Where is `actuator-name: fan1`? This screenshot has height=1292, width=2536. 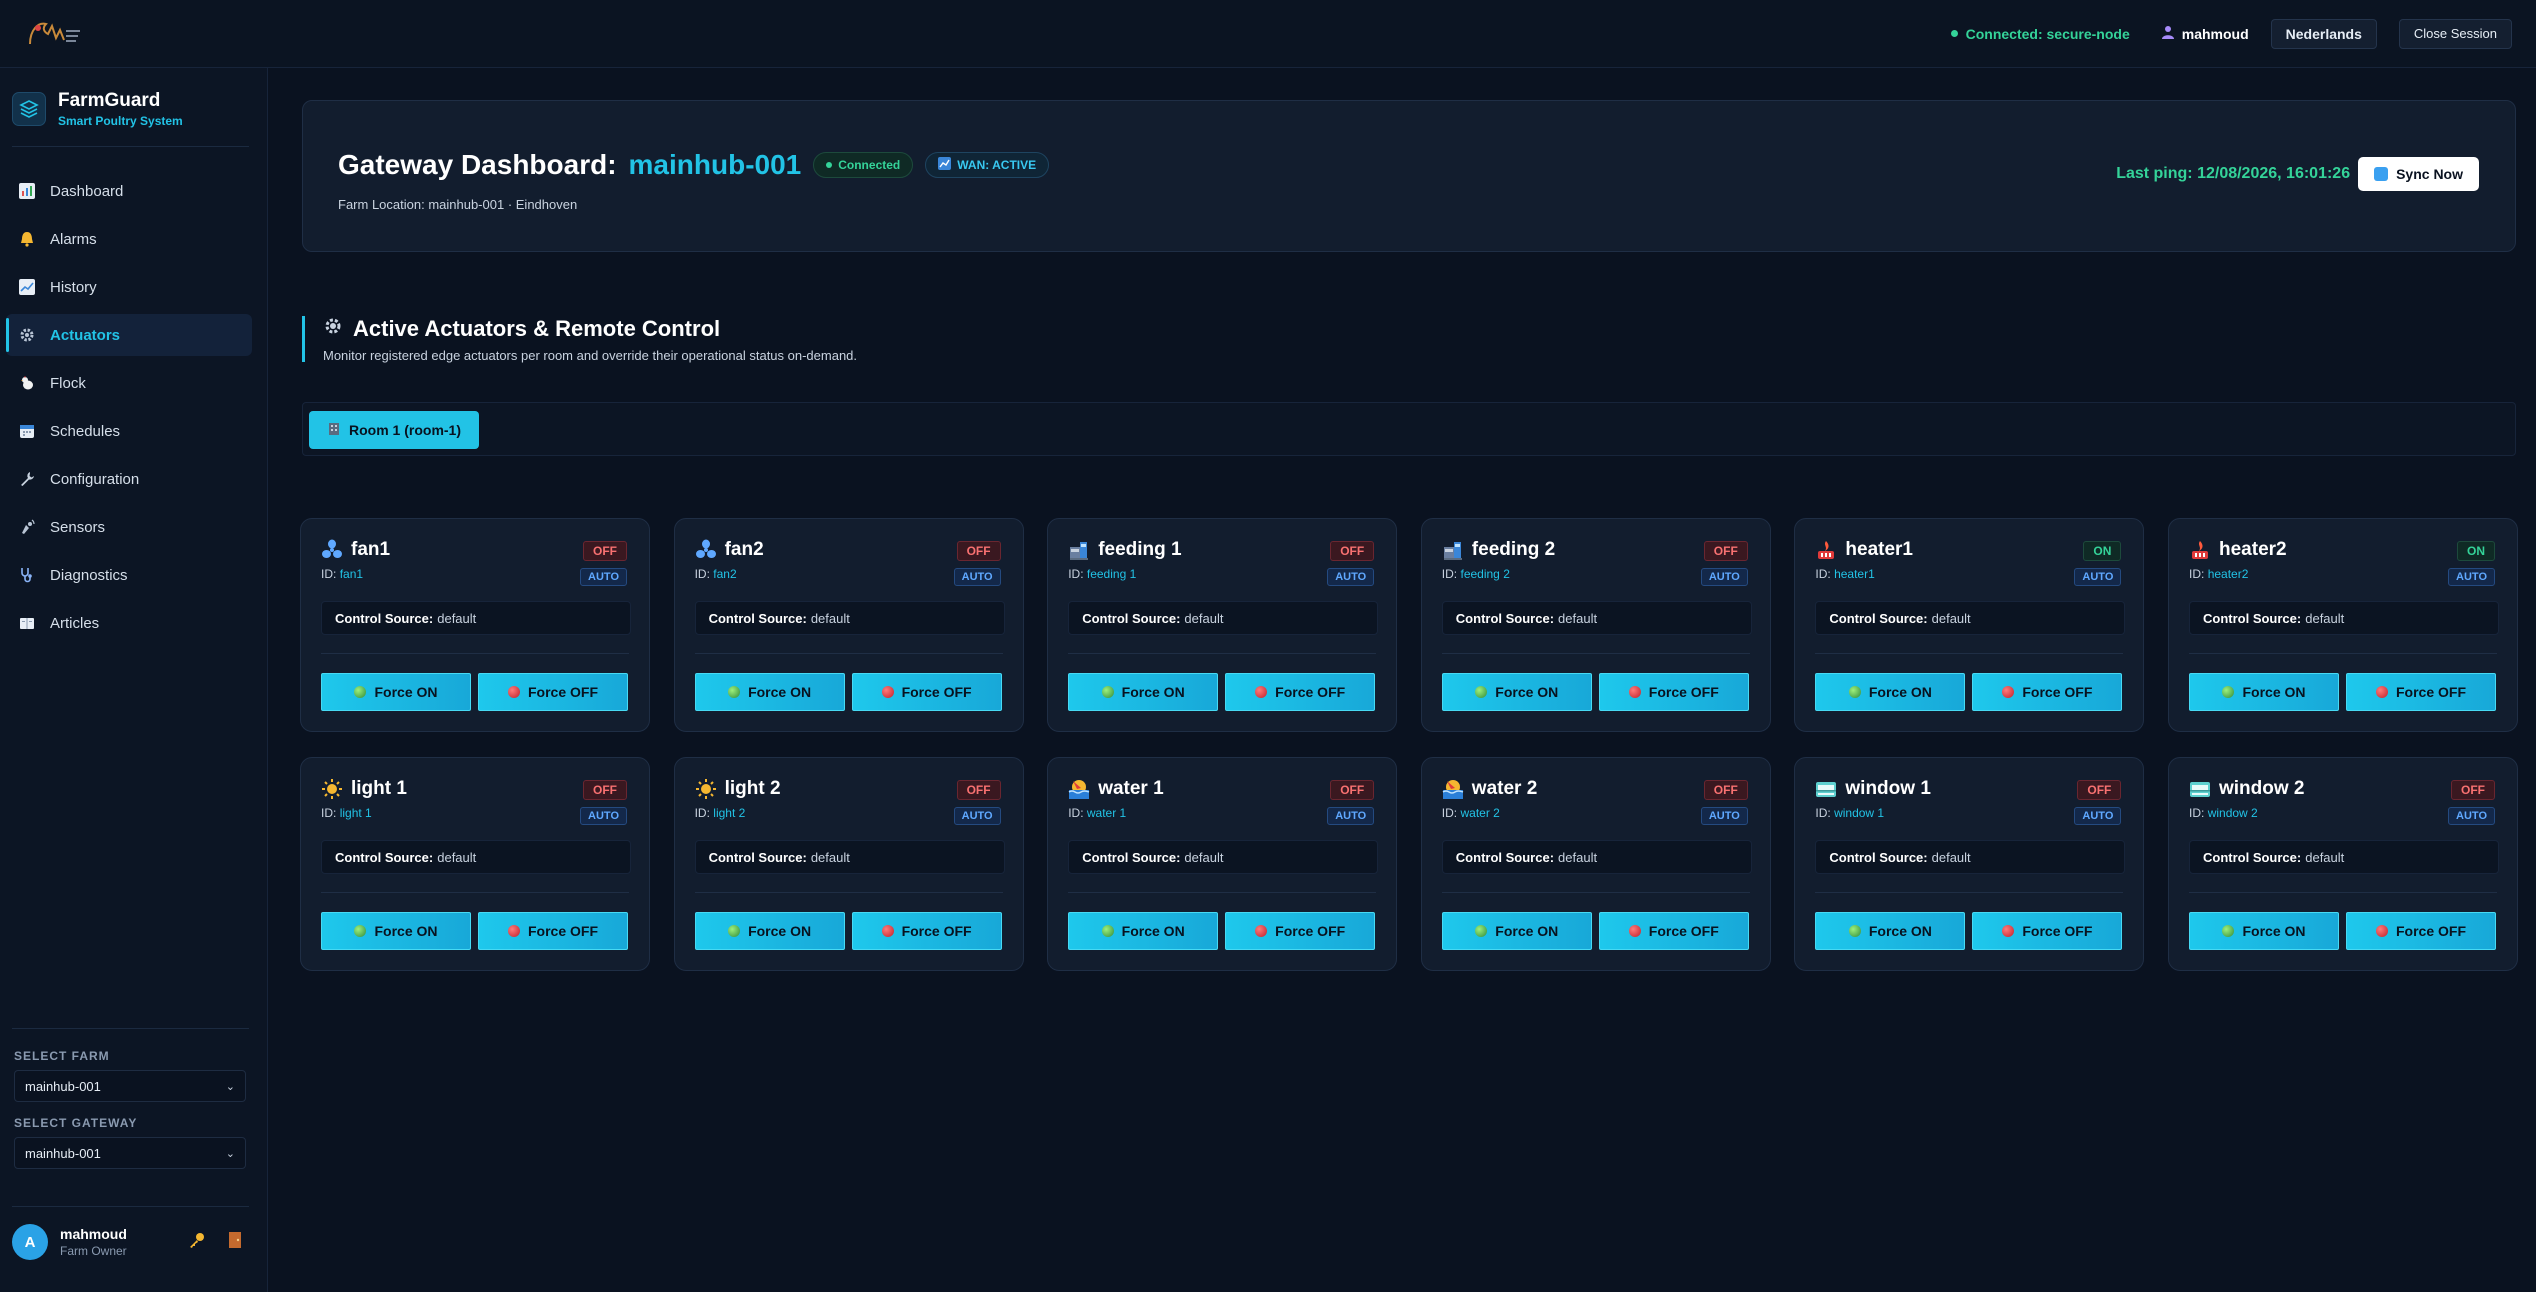 actuator-name: fan1 is located at coordinates (371, 549).